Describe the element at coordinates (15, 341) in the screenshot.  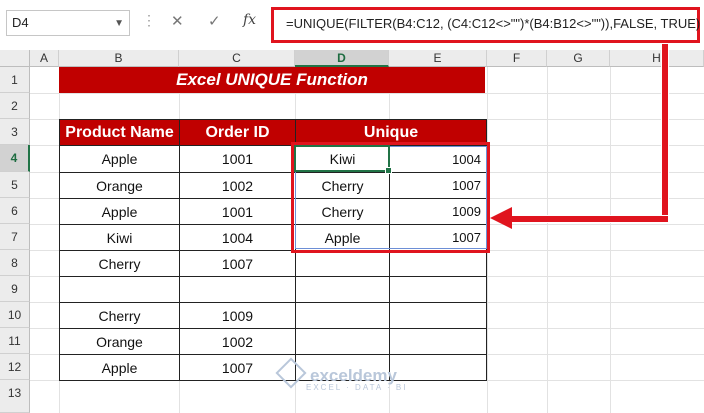
I see `row-header-11: 11` at that location.